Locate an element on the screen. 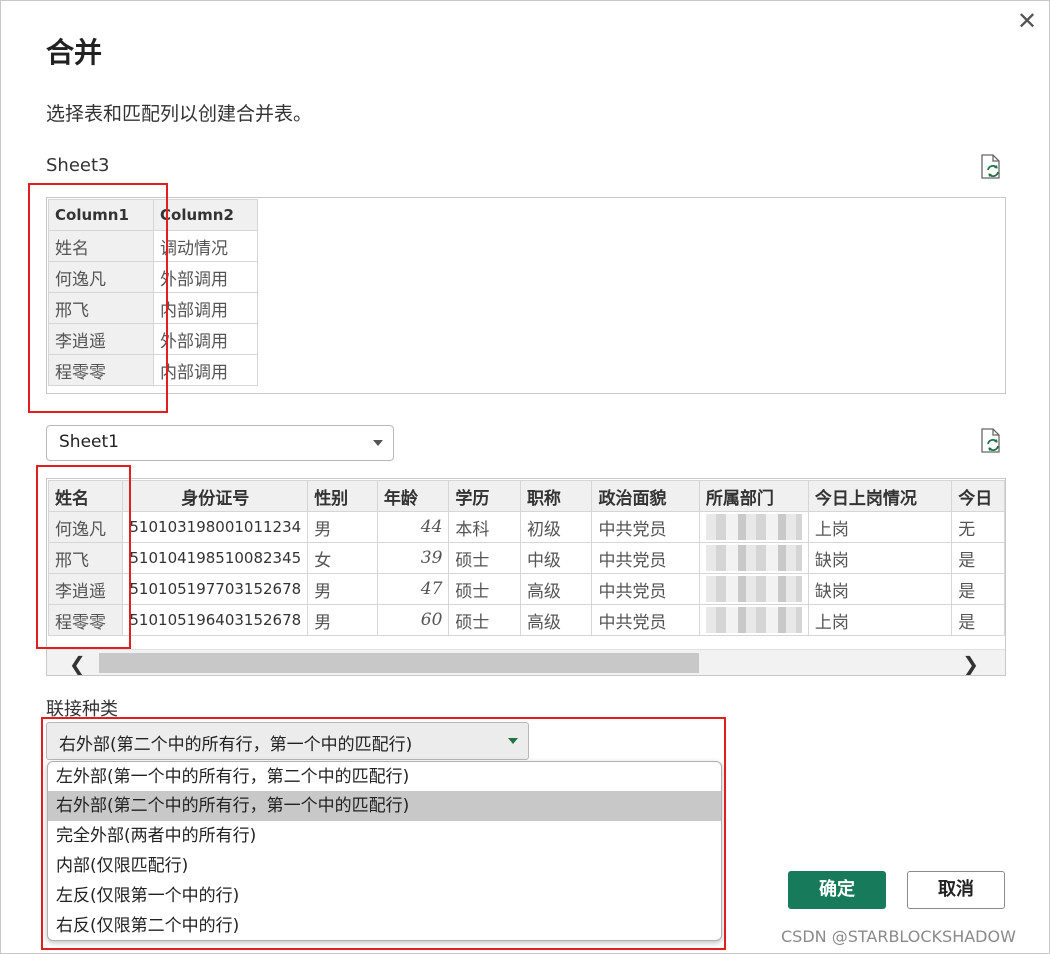  table-cell: 510105196403152678 is located at coordinates (215, 620).